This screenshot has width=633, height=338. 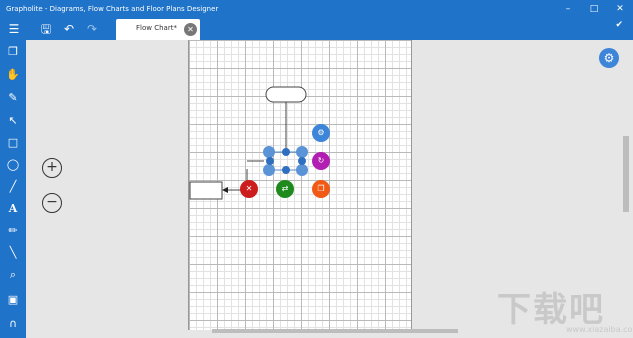 What do you see at coordinates (335, 331) in the screenshot?
I see `horizontal-scrollbar` at bounding box center [335, 331].